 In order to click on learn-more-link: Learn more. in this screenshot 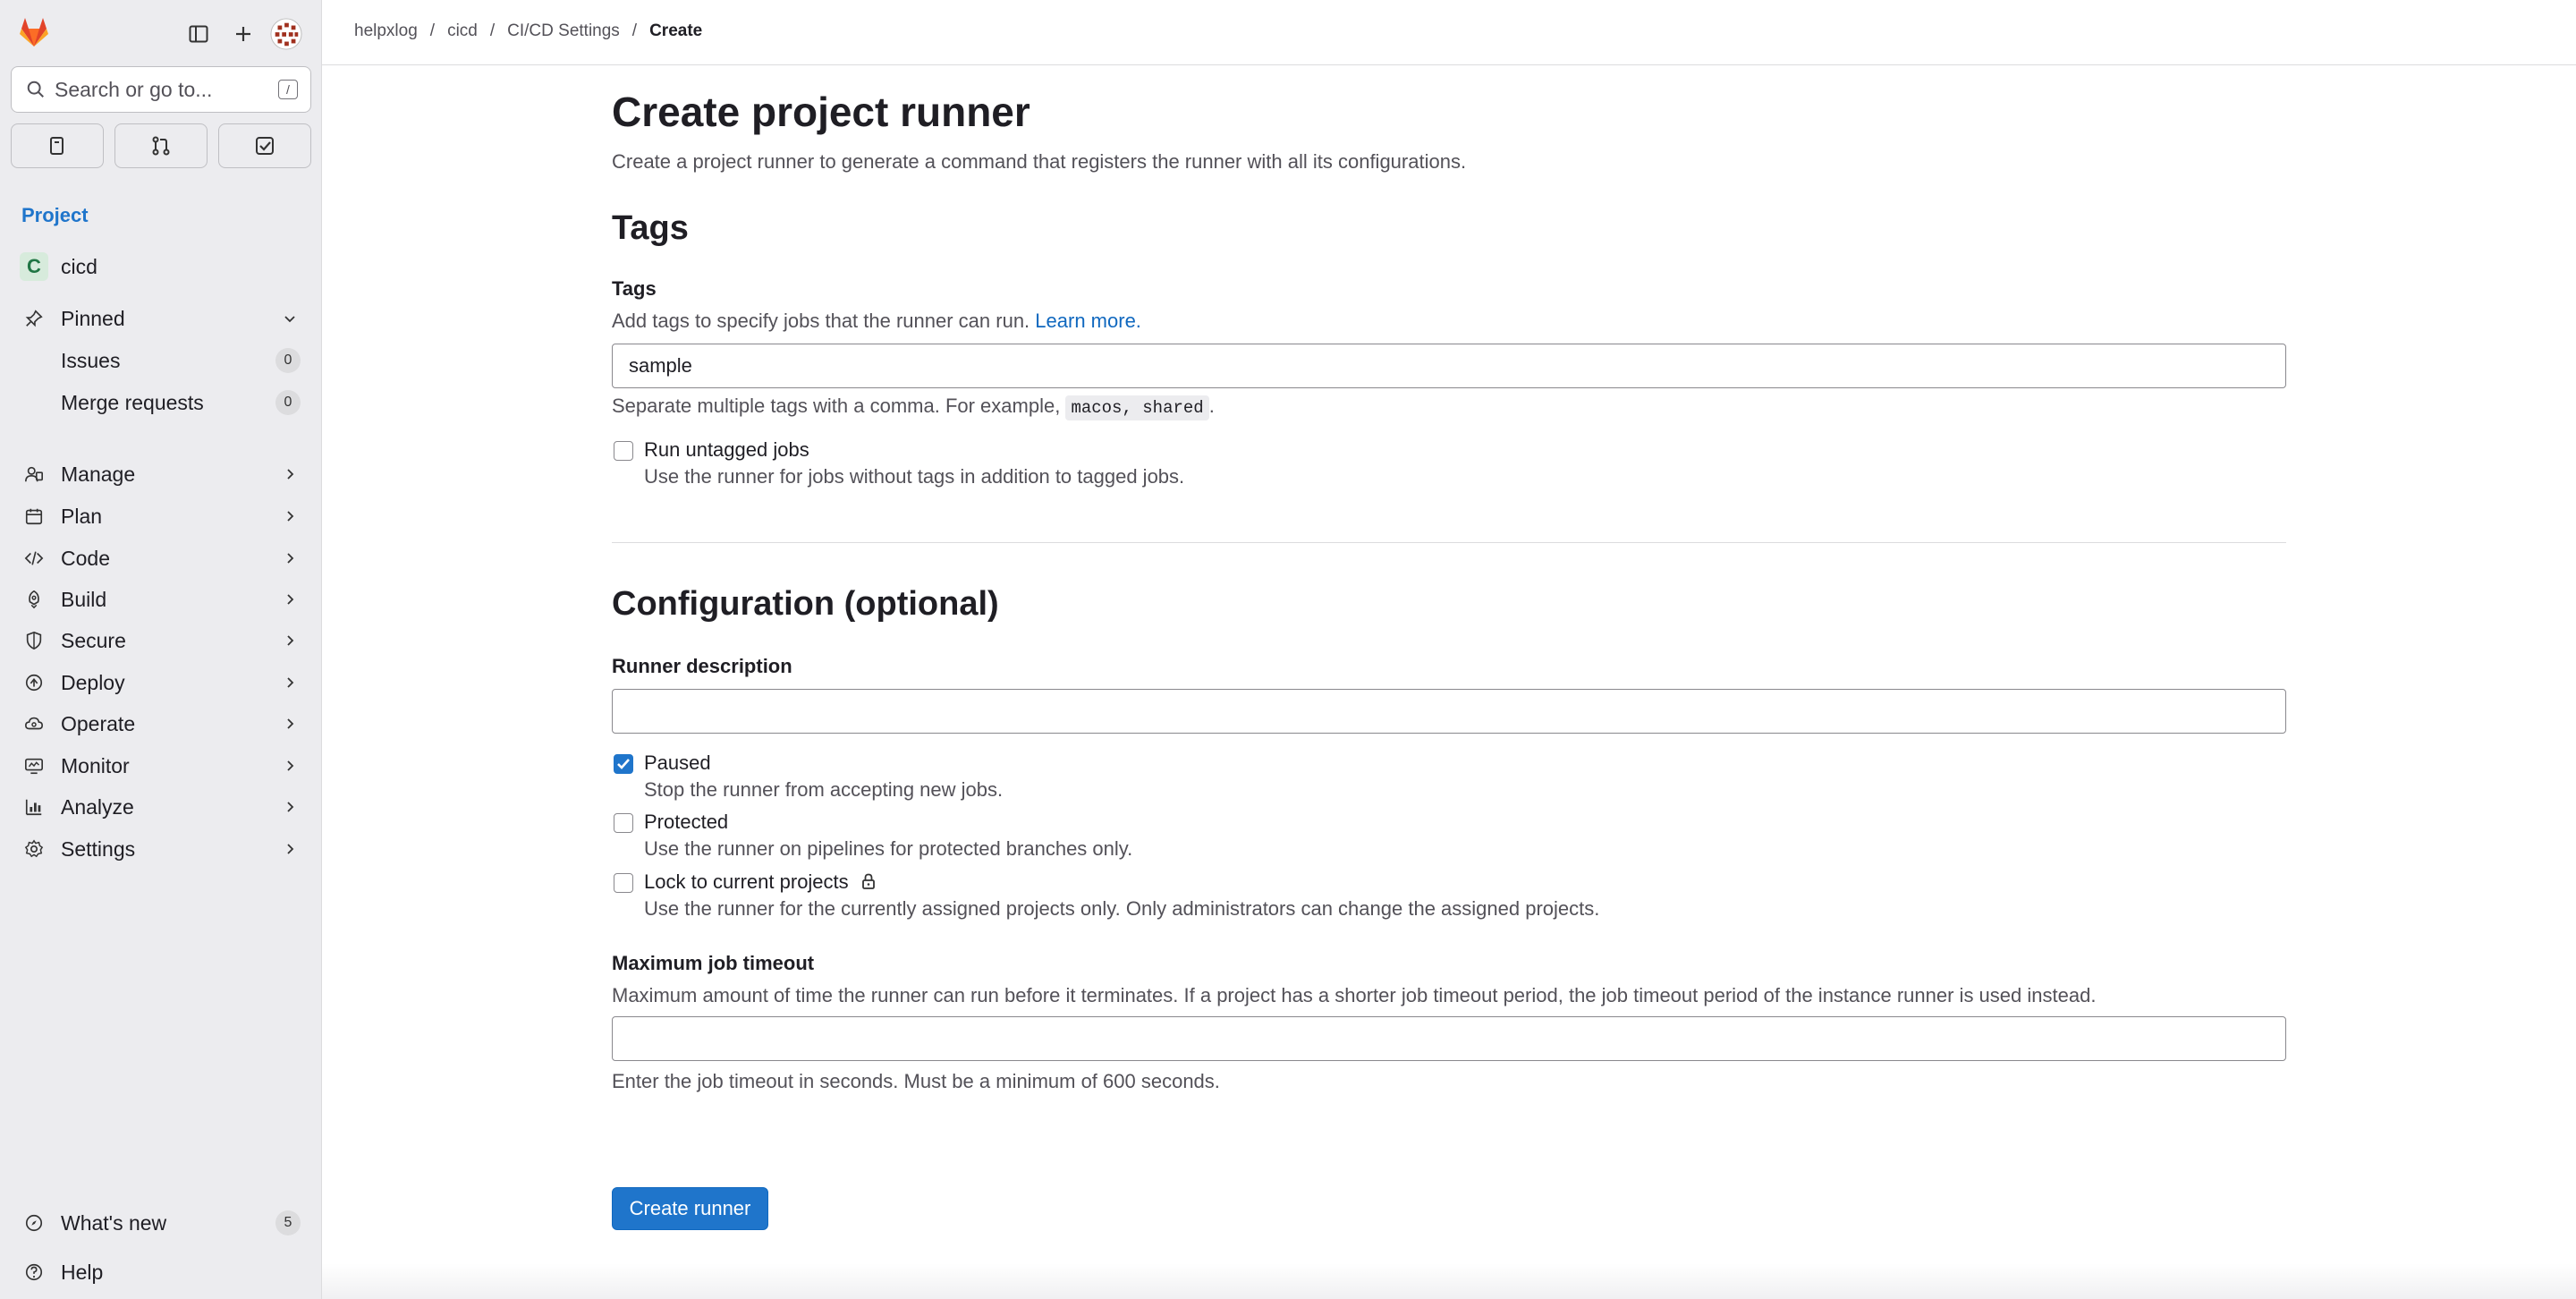, I will do `click(1088, 321)`.